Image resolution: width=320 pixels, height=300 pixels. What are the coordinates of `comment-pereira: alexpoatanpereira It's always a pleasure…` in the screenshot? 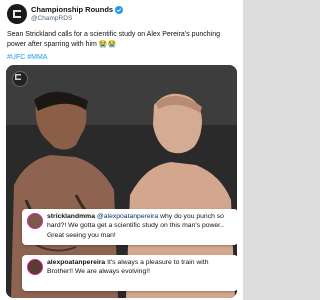 It's located at (129, 273).